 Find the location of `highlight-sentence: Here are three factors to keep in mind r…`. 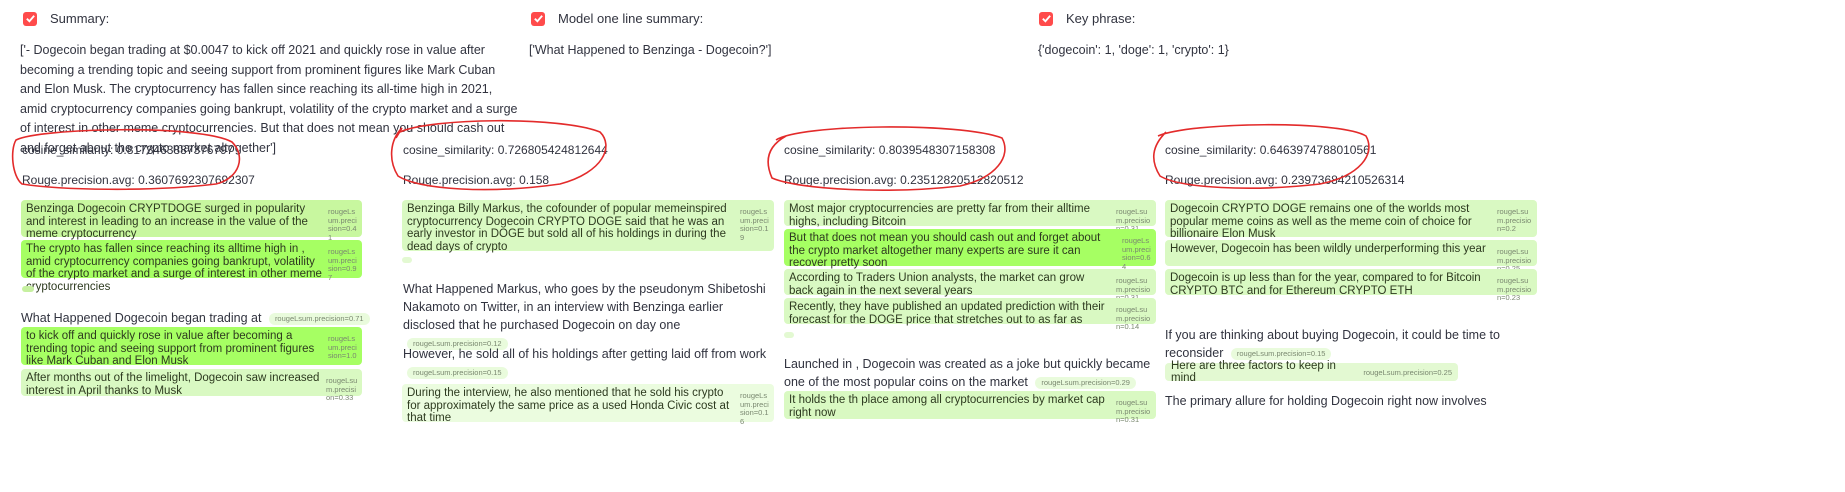

highlight-sentence: Here are three factors to keep in mind r… is located at coordinates (1311, 372).